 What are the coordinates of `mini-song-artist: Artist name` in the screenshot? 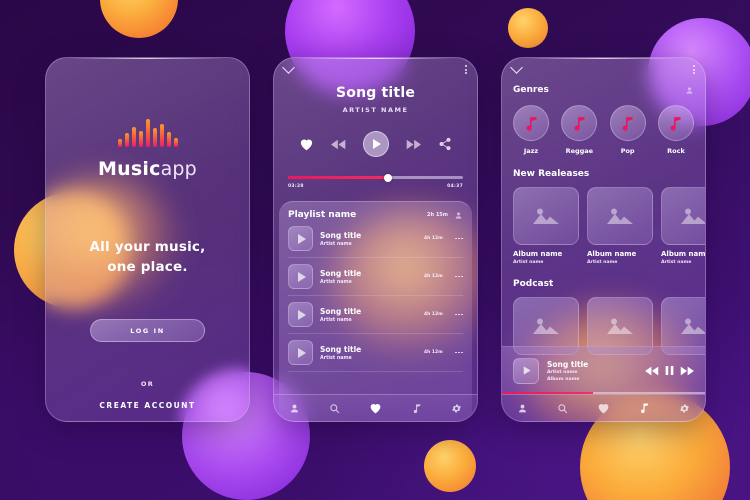 It's located at (562, 372).